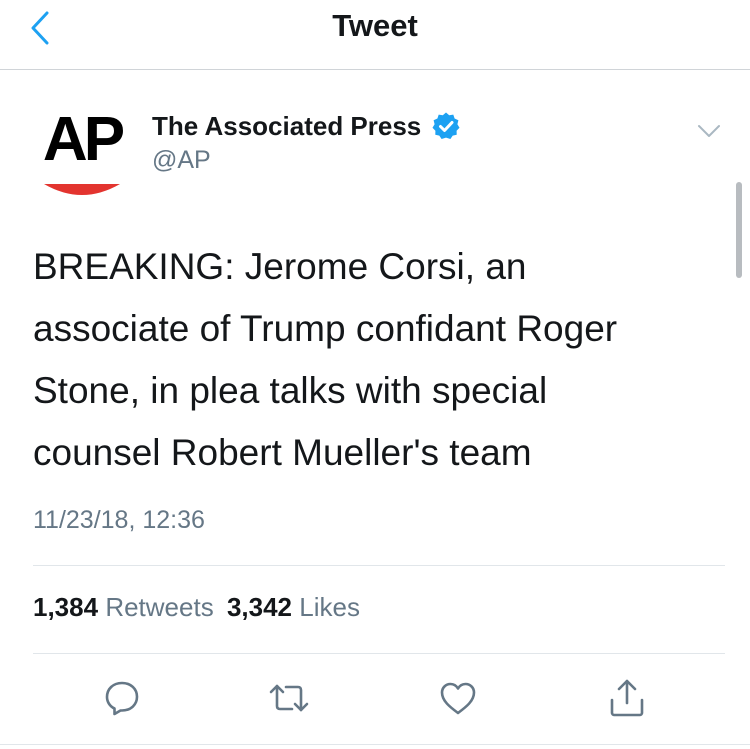 This screenshot has height=749, width=750. I want to click on page-title: Tweet, so click(375, 25).